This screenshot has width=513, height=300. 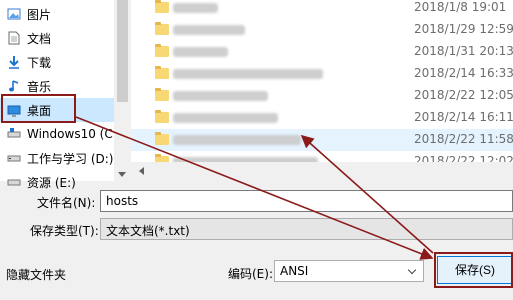 I want to click on nav-item-label: 图片, so click(x=39, y=14).